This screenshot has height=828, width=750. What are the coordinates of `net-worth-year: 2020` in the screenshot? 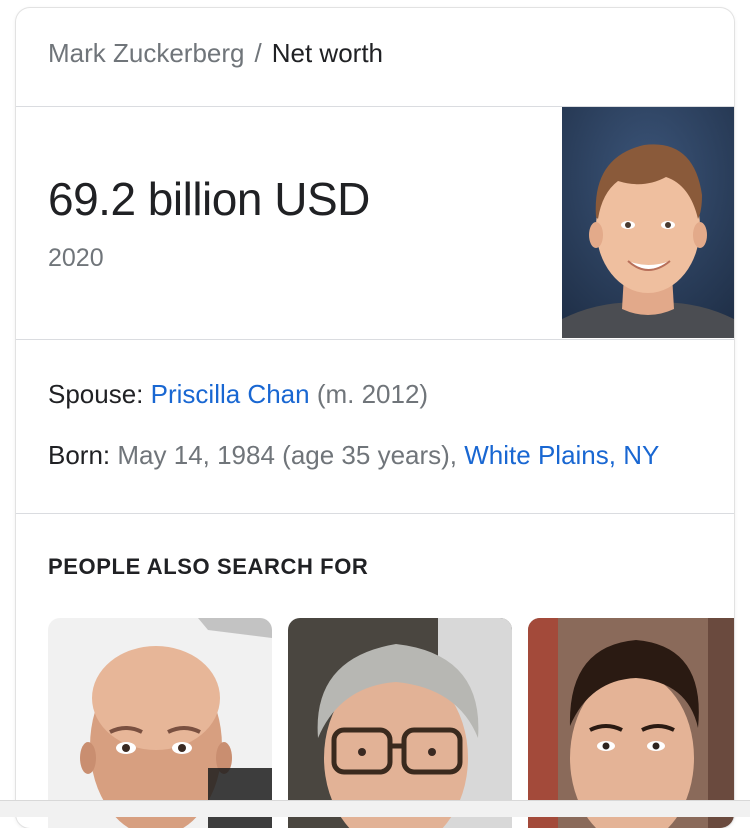 It's located at (76, 258).